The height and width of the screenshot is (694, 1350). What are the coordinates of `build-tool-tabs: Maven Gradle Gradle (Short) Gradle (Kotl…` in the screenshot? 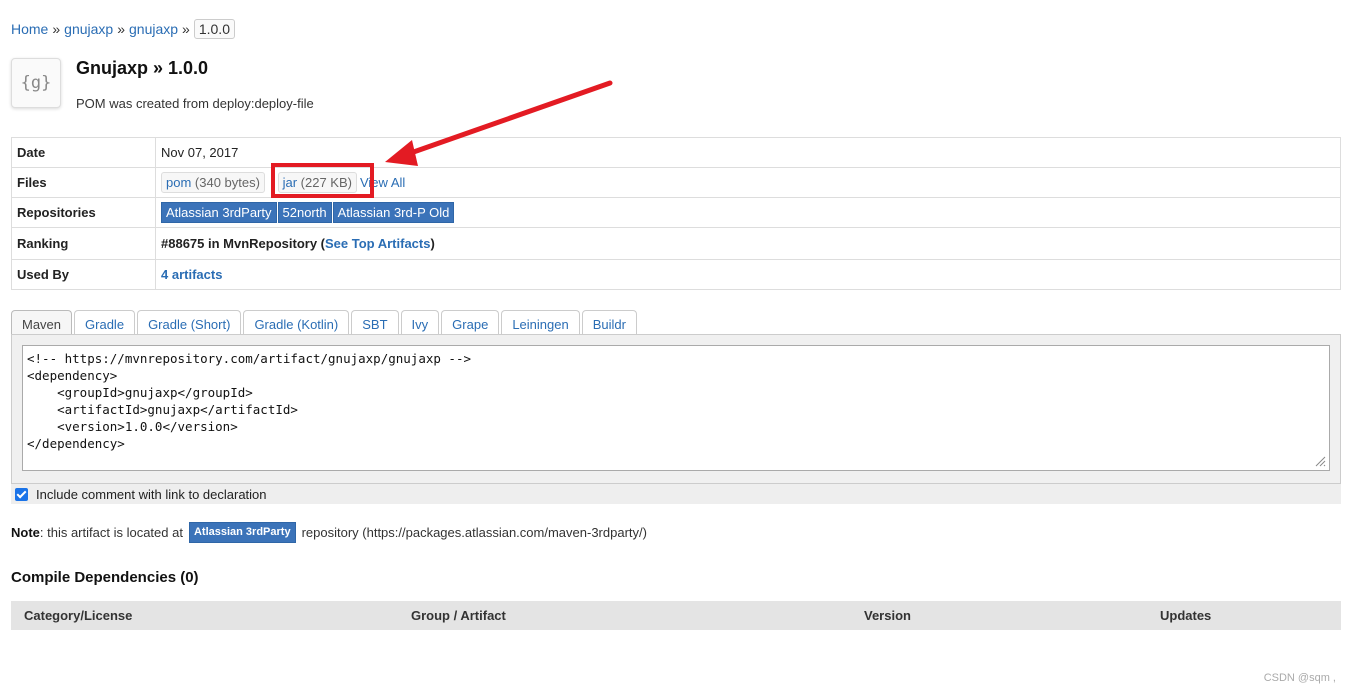 It's located at (325, 323).